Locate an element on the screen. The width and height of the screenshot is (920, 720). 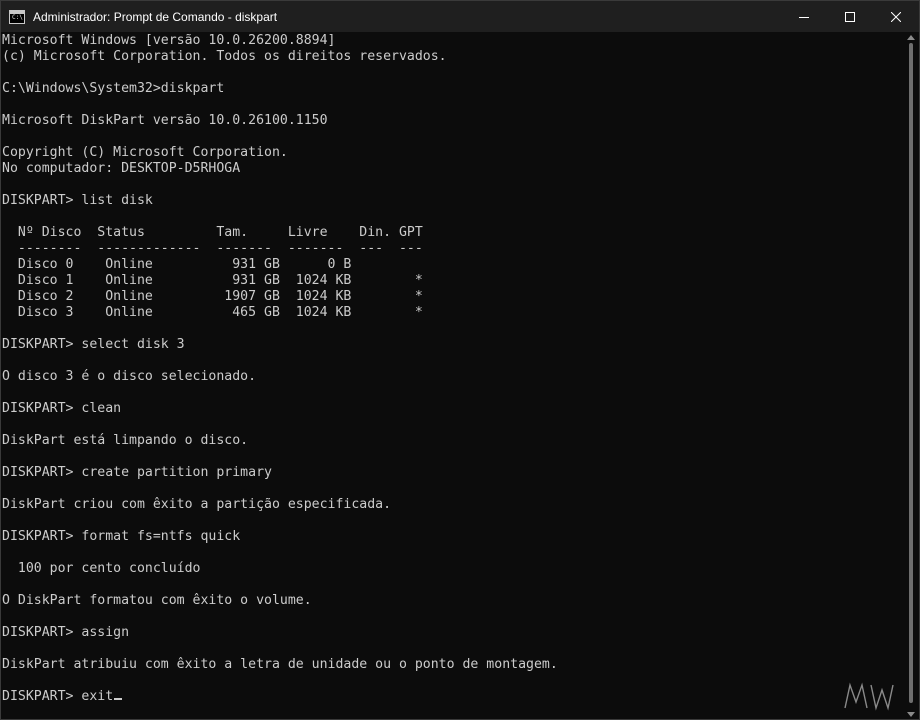
console-line: Disco 2 Online 1907 GB 1024 KB * is located at coordinates (452, 297).